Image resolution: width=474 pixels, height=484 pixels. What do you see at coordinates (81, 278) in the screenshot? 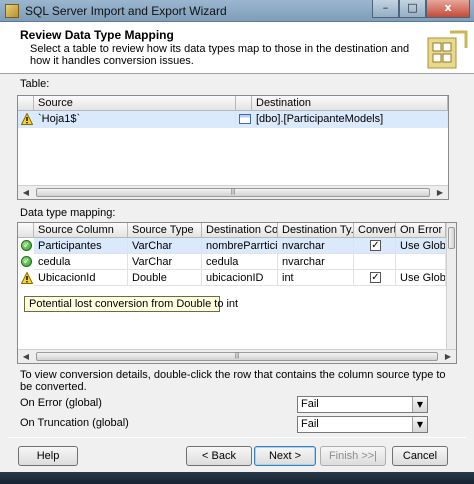
I see `source-column-cell: UbicacionId` at bounding box center [81, 278].